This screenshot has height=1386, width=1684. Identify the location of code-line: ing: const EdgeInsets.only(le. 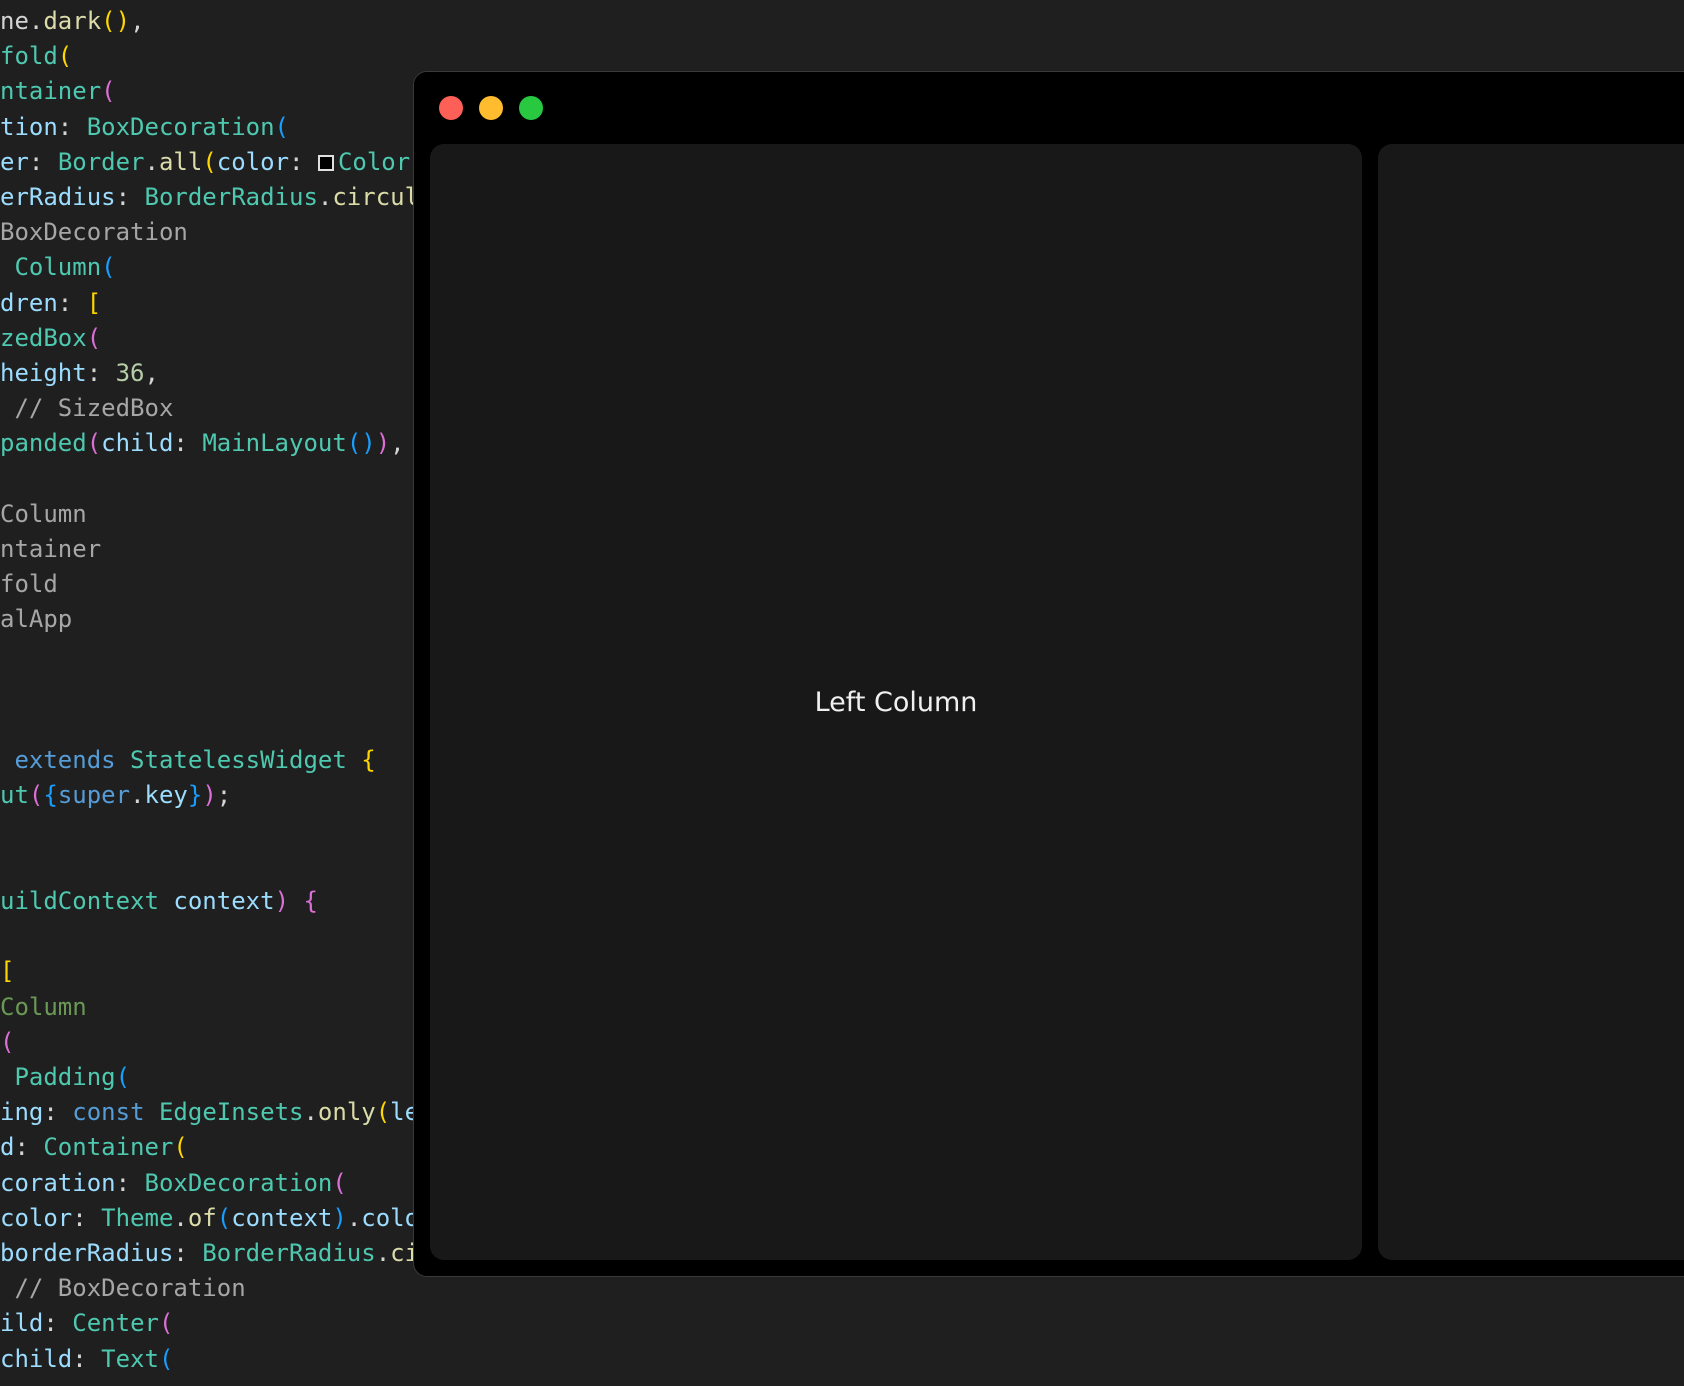
(209, 1112).